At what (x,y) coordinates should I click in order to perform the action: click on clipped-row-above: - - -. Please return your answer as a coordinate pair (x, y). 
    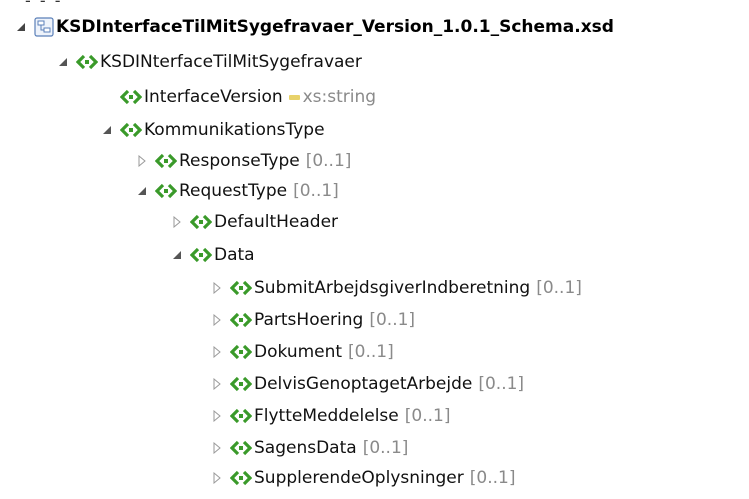
    Looking at the image, I should click on (44, 5).